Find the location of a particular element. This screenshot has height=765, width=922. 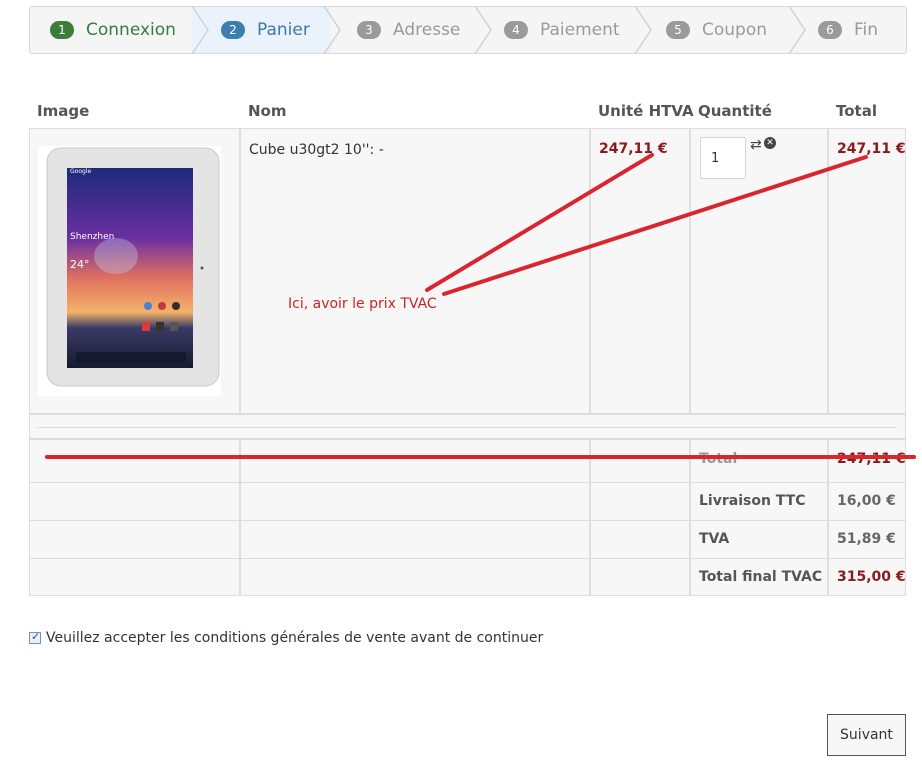

terms-checkbox is located at coordinates (35, 637).